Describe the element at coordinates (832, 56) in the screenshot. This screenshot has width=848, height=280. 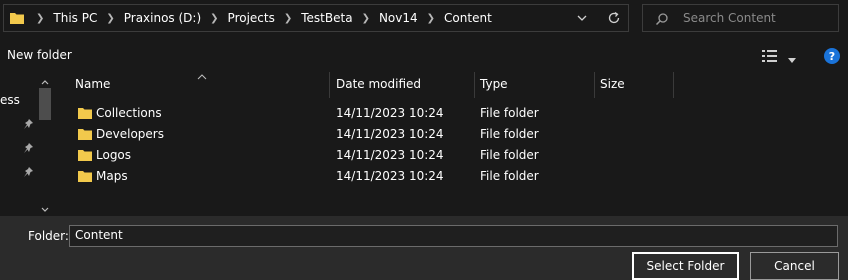
I see `help-button: ?` at that location.